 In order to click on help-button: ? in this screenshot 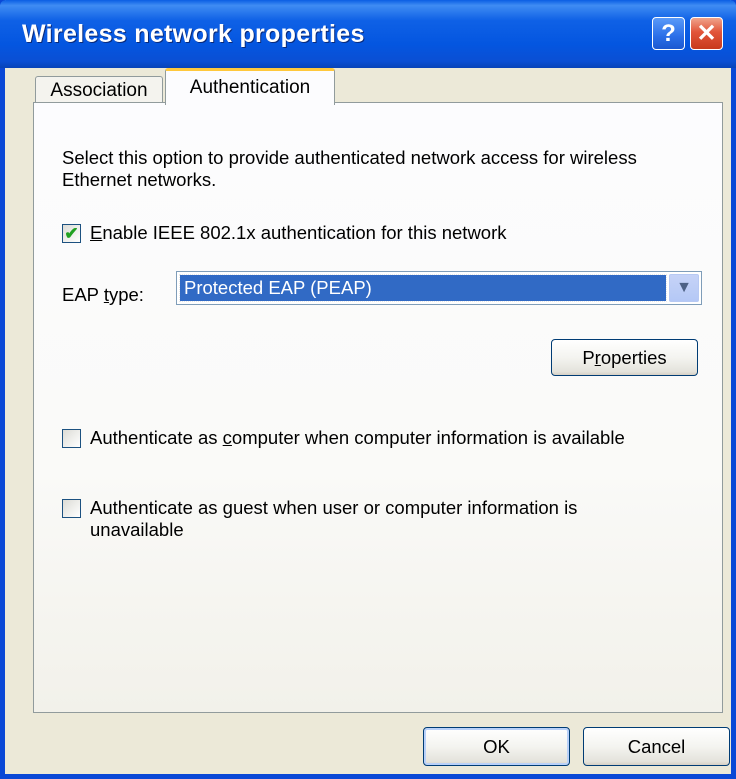, I will do `click(668, 33)`.